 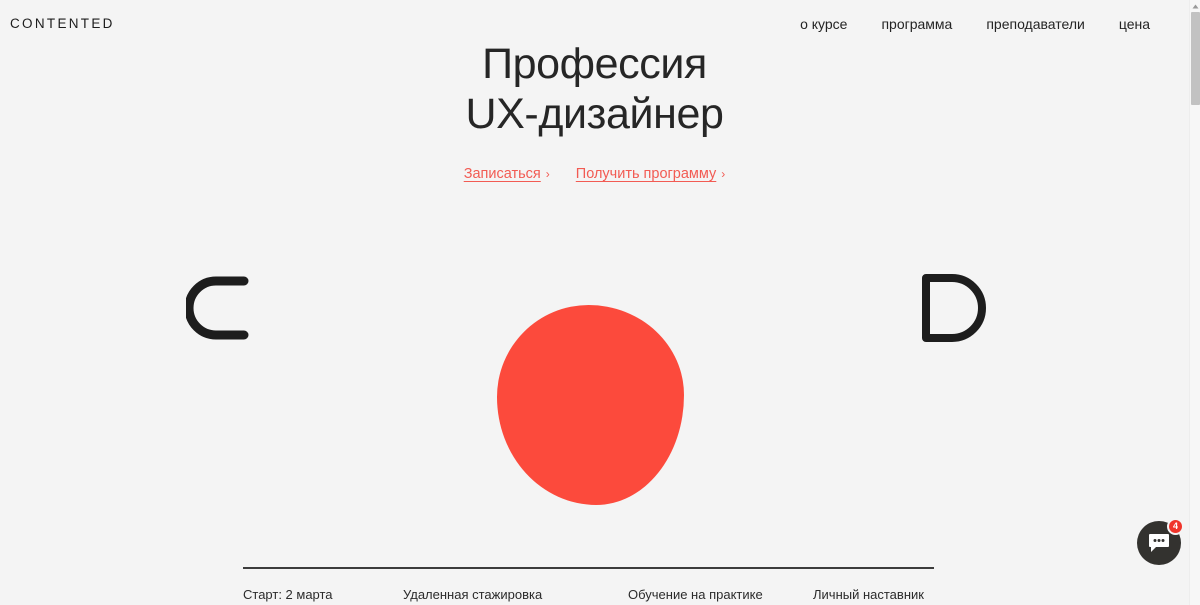 I want to click on main-navigation: о курсе программа преподаватели цена, so click(x=975, y=24).